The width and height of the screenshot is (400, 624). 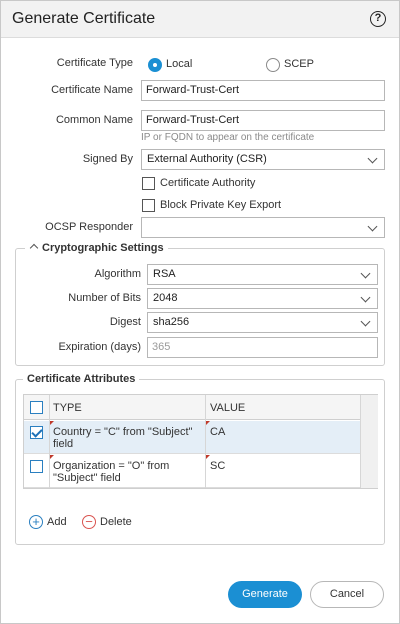 I want to click on radio-scep, so click(x=273, y=65).